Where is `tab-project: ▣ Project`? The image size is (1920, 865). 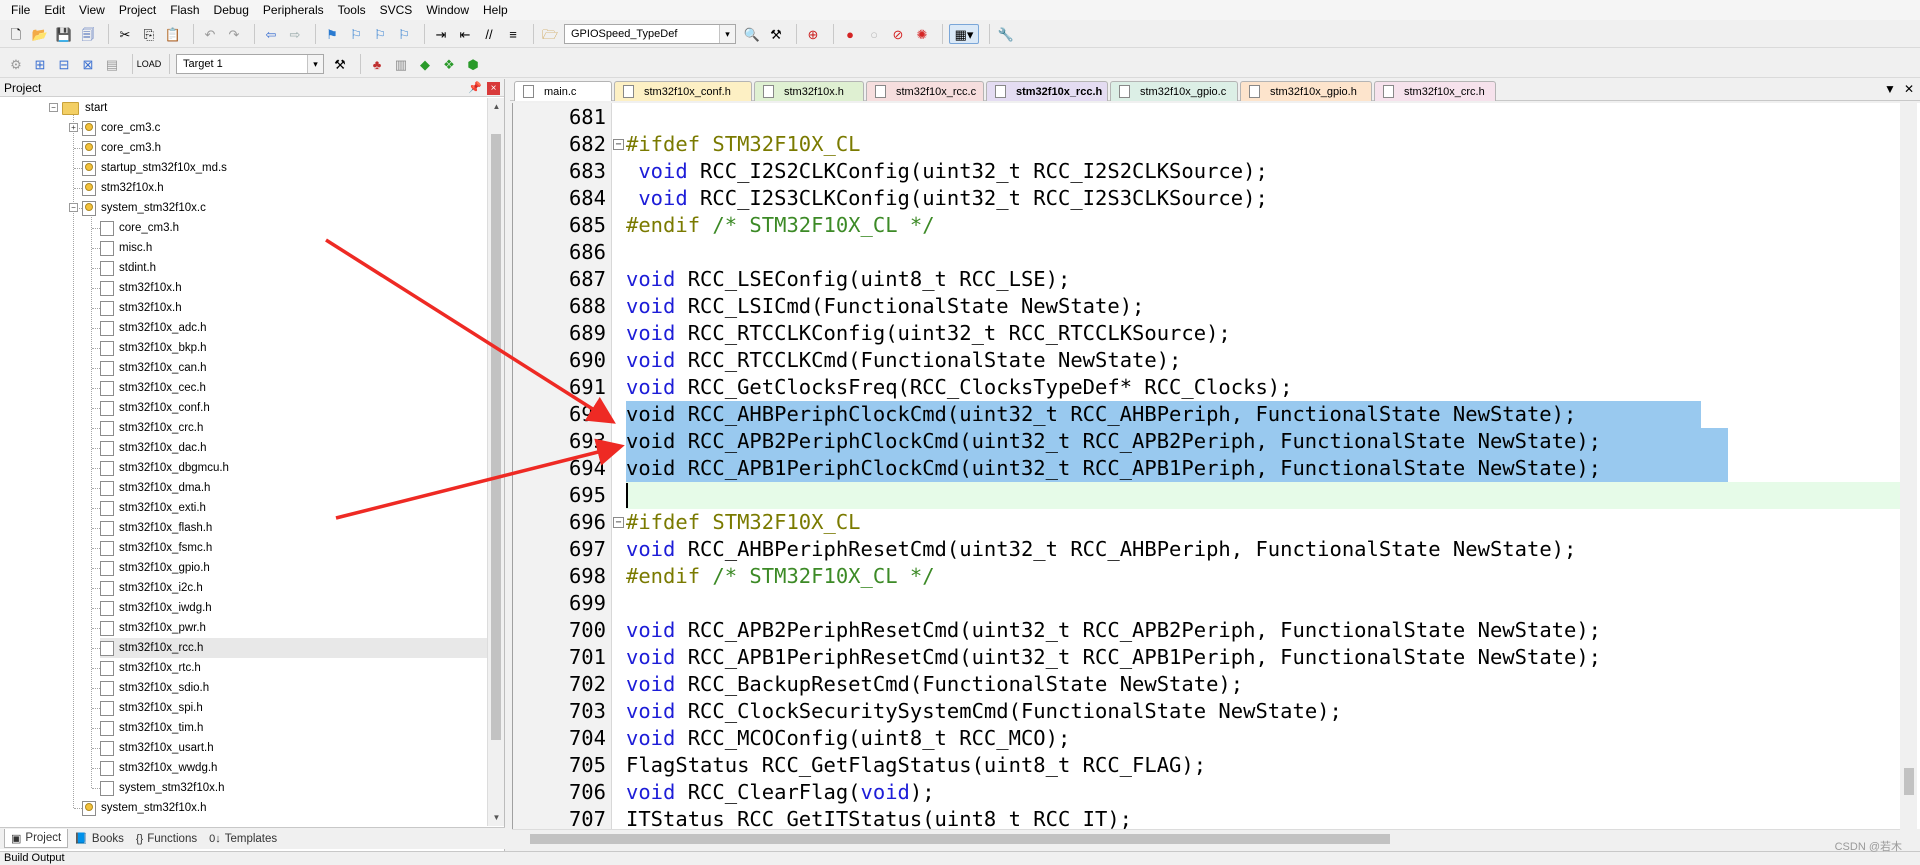 tab-project: ▣ Project is located at coordinates (36, 838).